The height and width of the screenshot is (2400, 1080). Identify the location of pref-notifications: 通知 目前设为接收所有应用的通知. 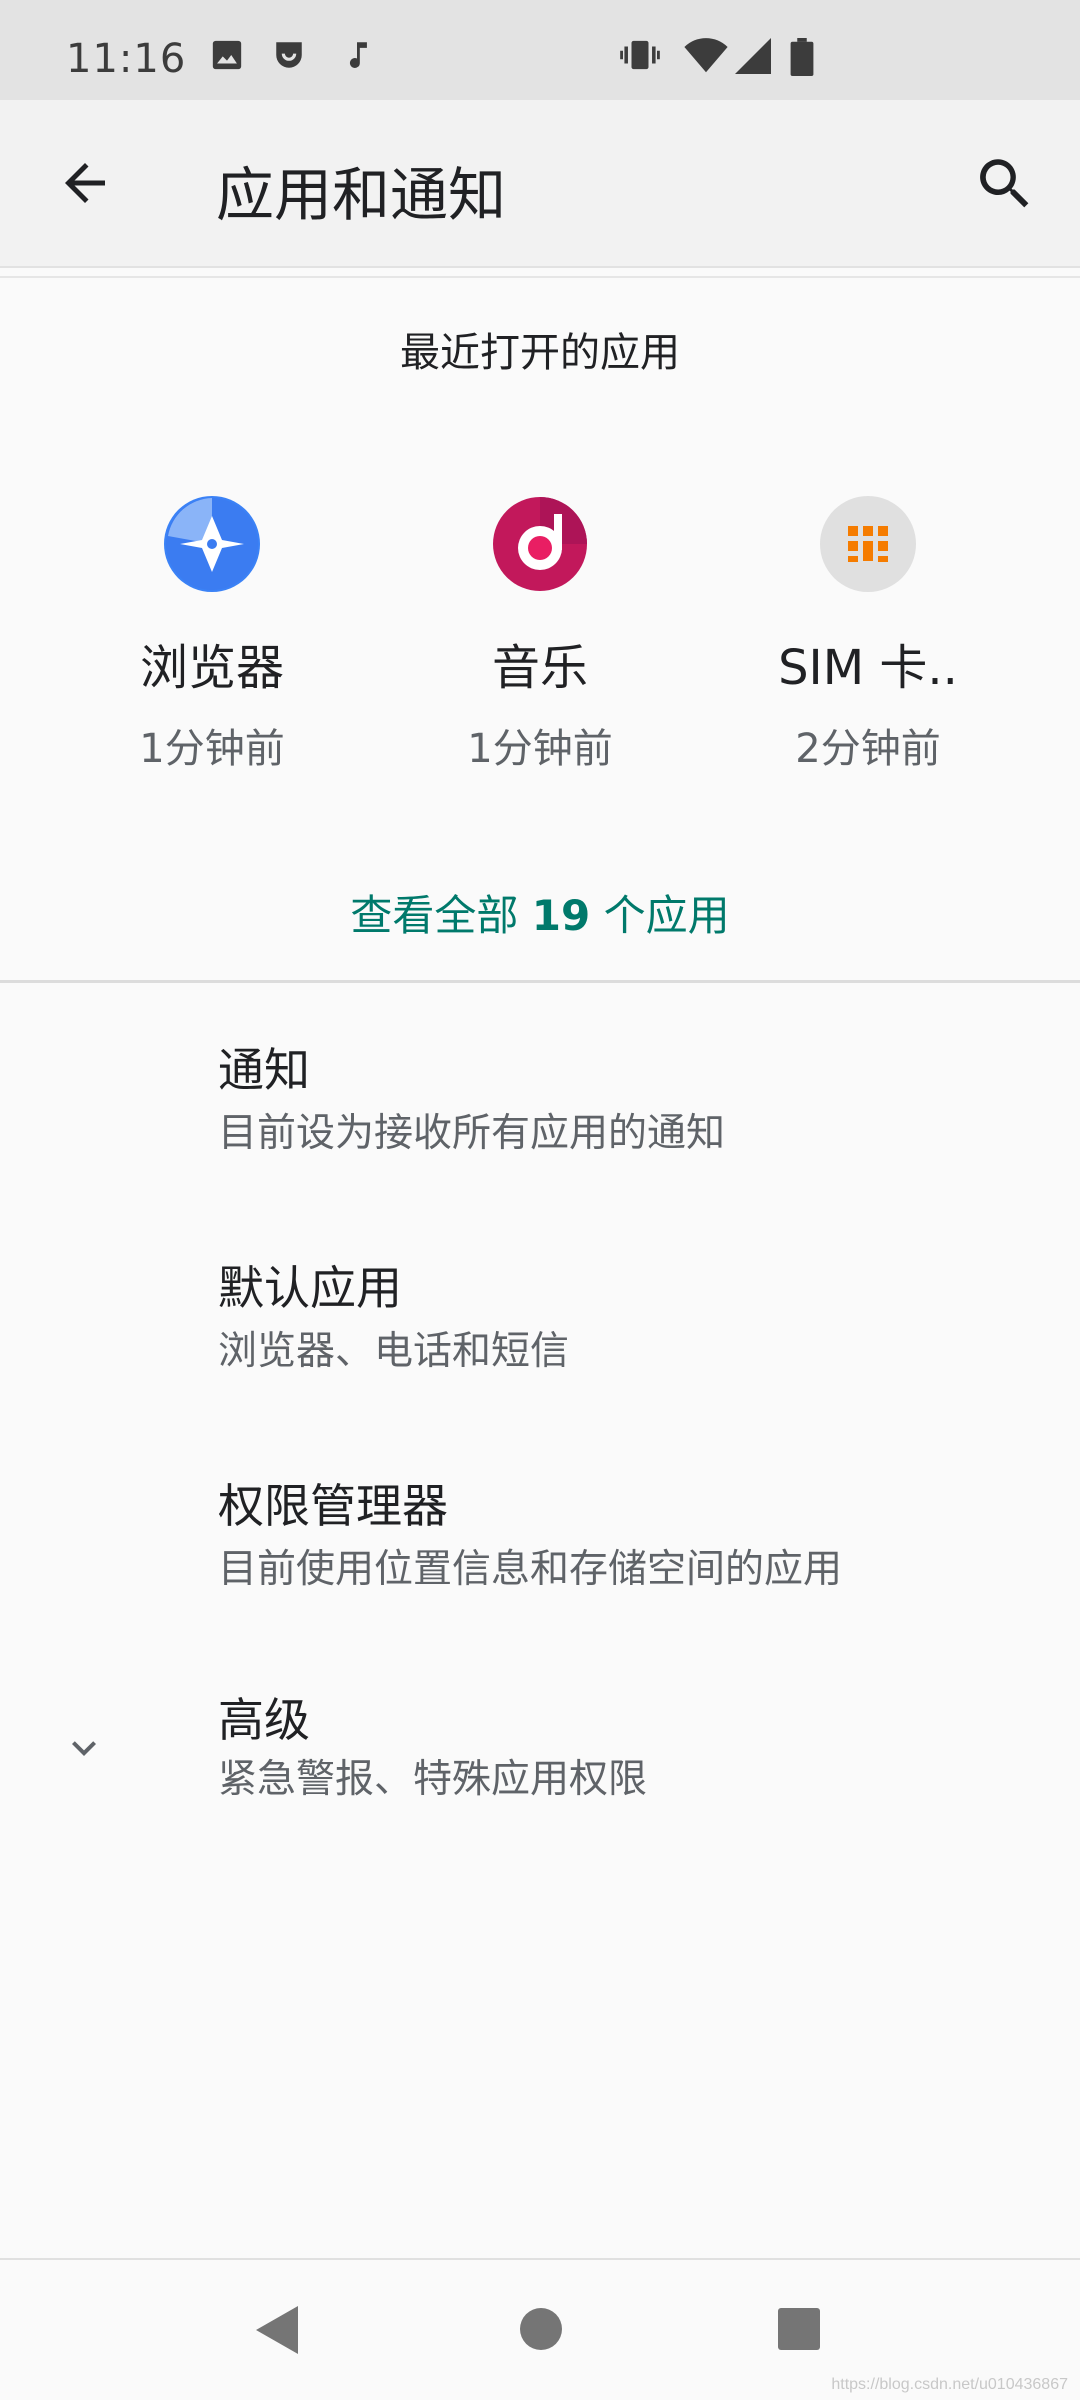
(540, 1110).